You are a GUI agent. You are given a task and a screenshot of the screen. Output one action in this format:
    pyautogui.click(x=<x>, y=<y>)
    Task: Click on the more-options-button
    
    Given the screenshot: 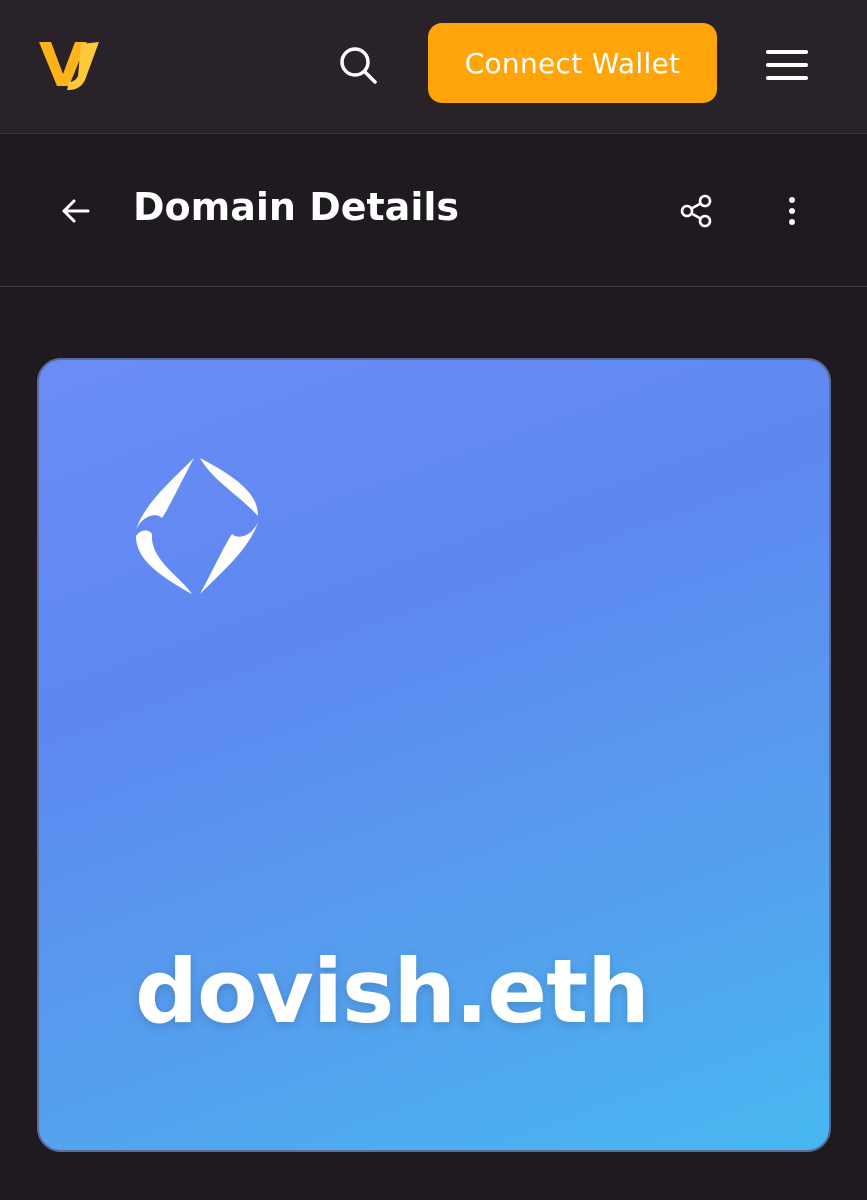 What is the action you would take?
    pyautogui.click(x=792, y=211)
    